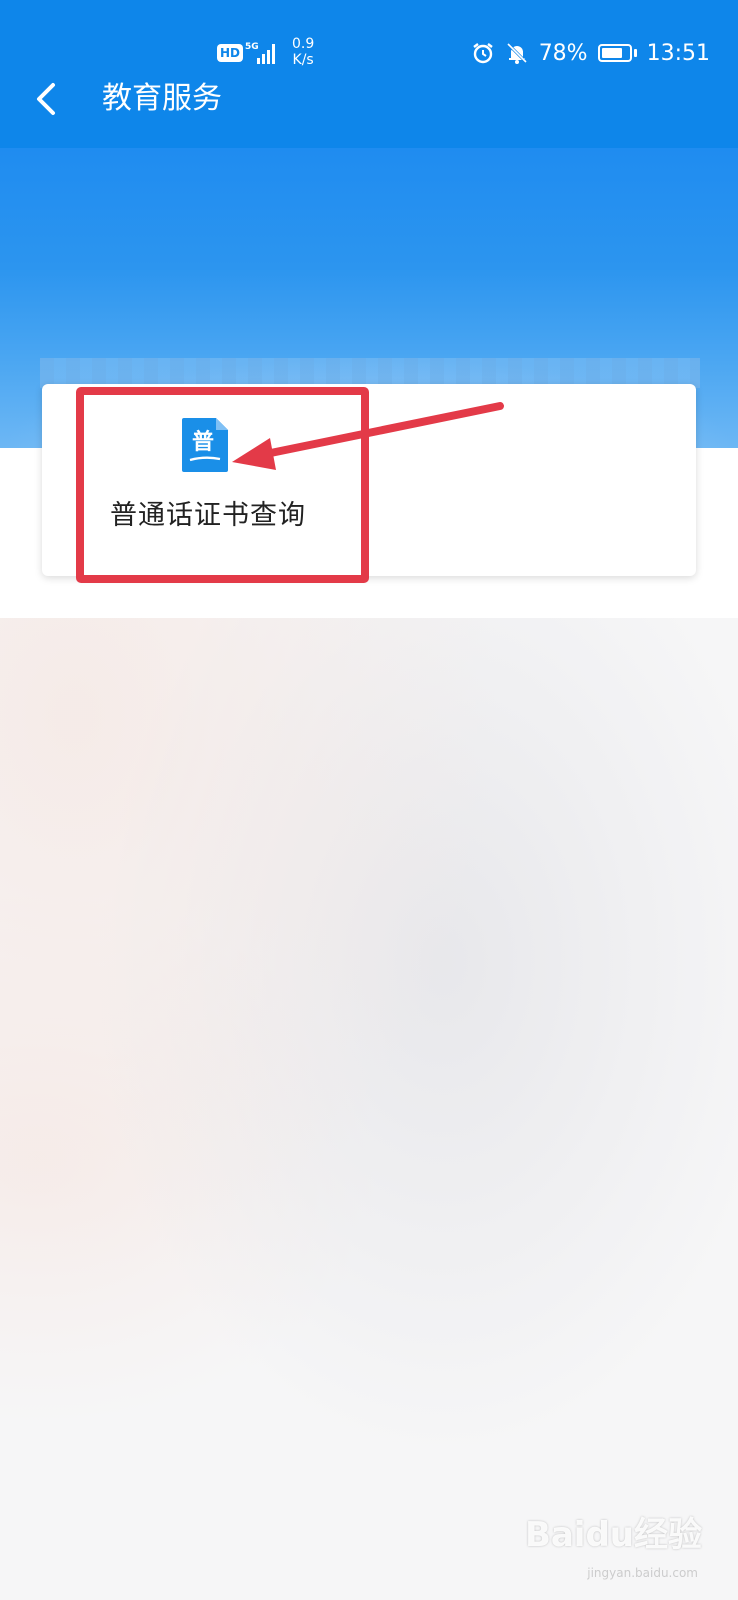 Image resolution: width=738 pixels, height=1600 pixels. Describe the element at coordinates (613, 1535) in the screenshot. I see `watermark-logo: Baidu经验` at that location.